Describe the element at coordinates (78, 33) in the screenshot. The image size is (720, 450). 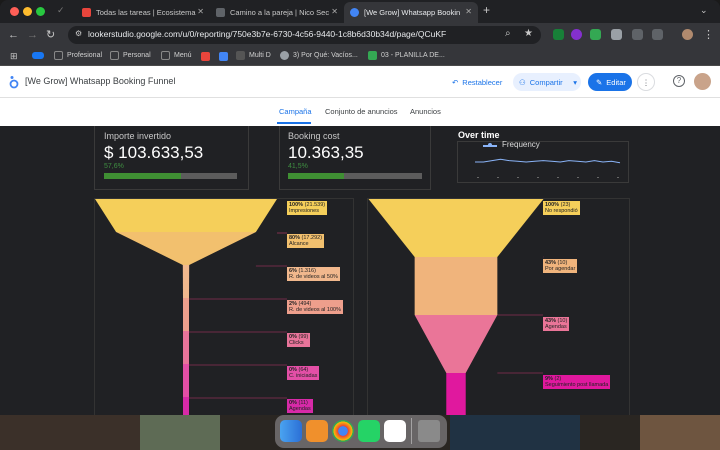
I see `site-info-icon: ⚙` at that location.